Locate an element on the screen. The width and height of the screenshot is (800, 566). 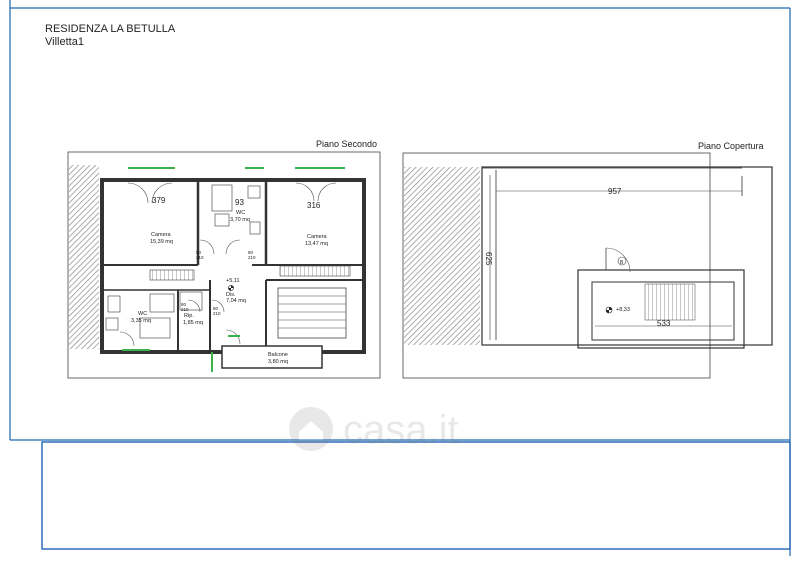
watermark: casa.it is located at coordinates (374, 429).